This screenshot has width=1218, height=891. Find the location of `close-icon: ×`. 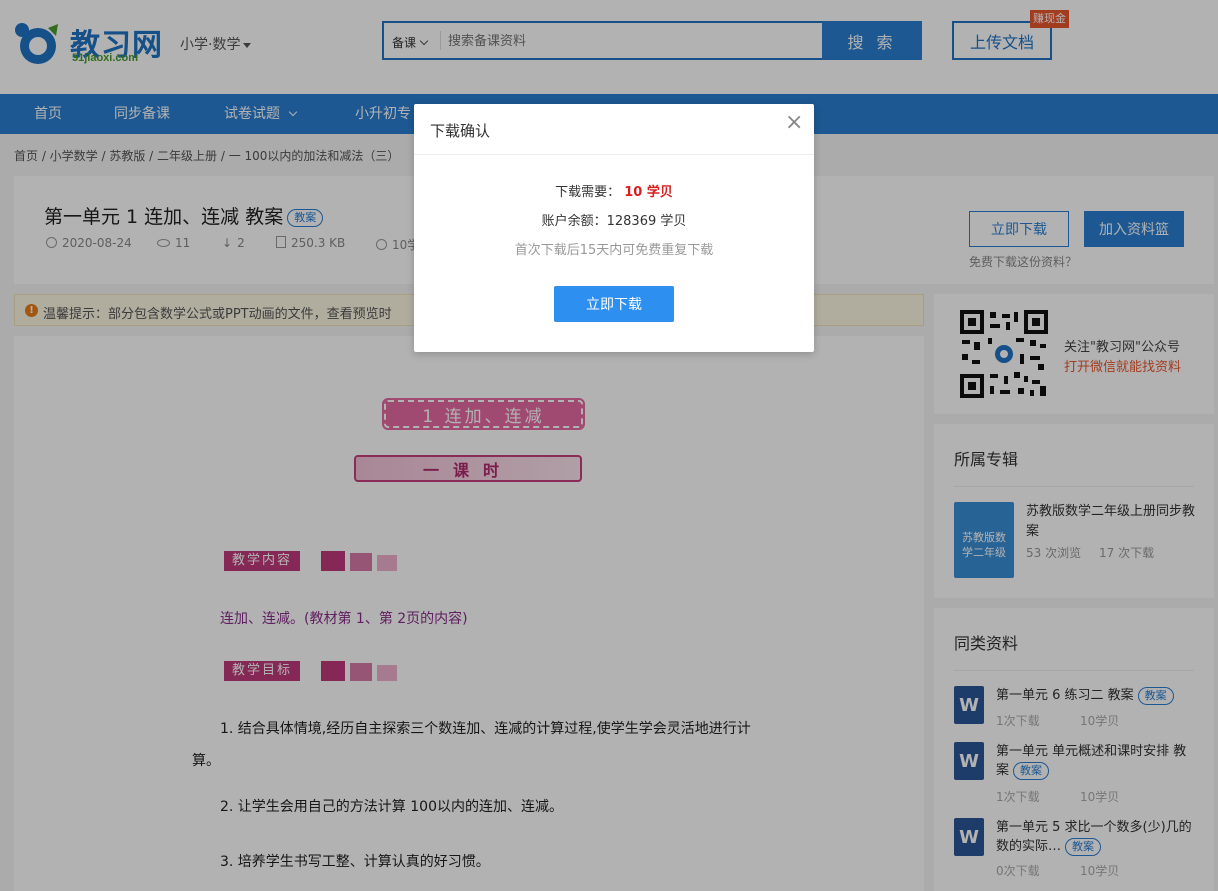

close-icon: × is located at coordinates (794, 123).